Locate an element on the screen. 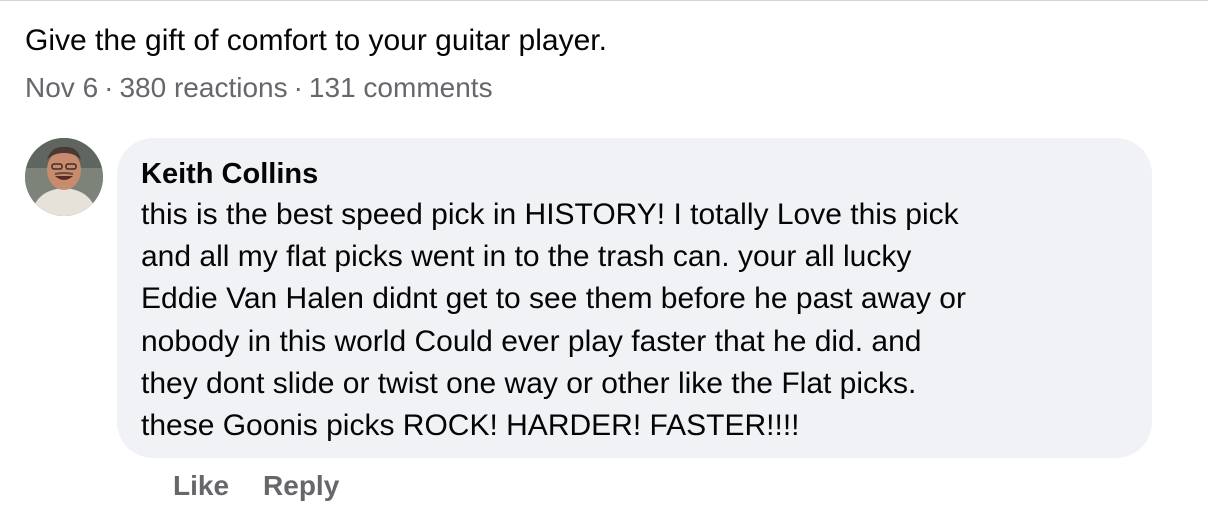 The image size is (1208, 527). post-meta: Nov 6 · 380 reactions · 131 comments is located at coordinates (259, 88).